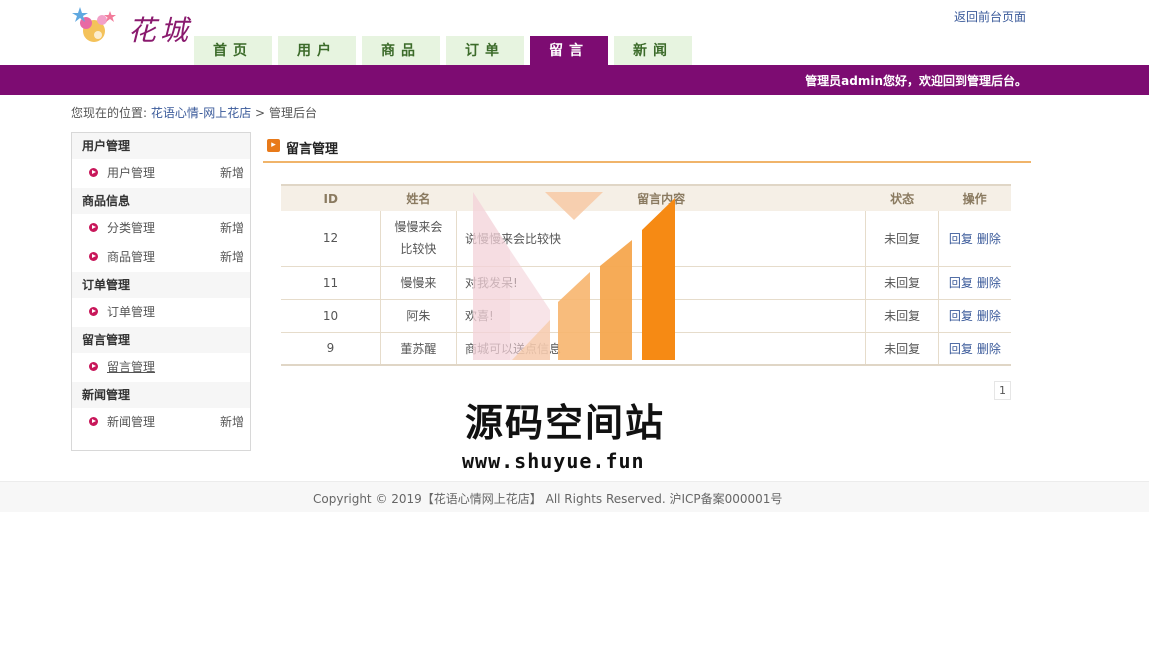 The image size is (1149, 666). What do you see at coordinates (161, 285) in the screenshot?
I see `sidebar-group-orders: 订单管理` at bounding box center [161, 285].